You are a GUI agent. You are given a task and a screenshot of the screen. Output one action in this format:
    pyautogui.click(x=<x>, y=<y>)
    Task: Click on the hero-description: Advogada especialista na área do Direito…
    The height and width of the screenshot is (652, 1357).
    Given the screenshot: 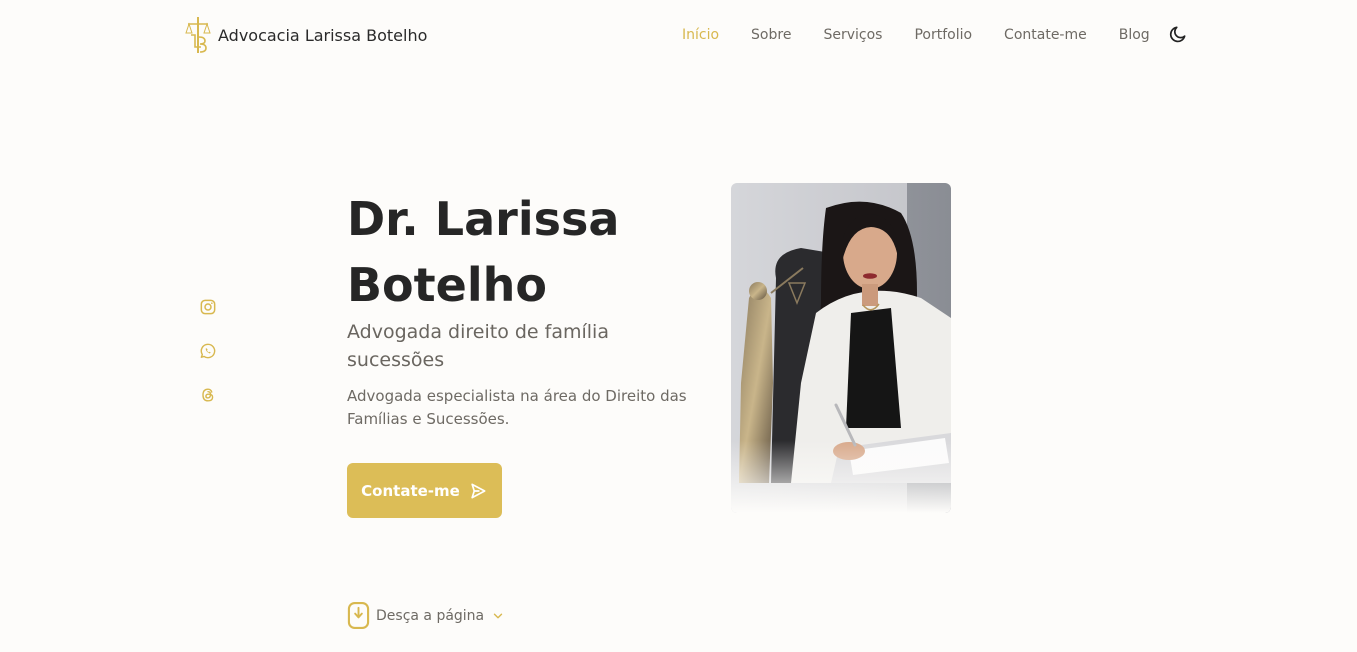 What is the action you would take?
    pyautogui.click(x=517, y=407)
    